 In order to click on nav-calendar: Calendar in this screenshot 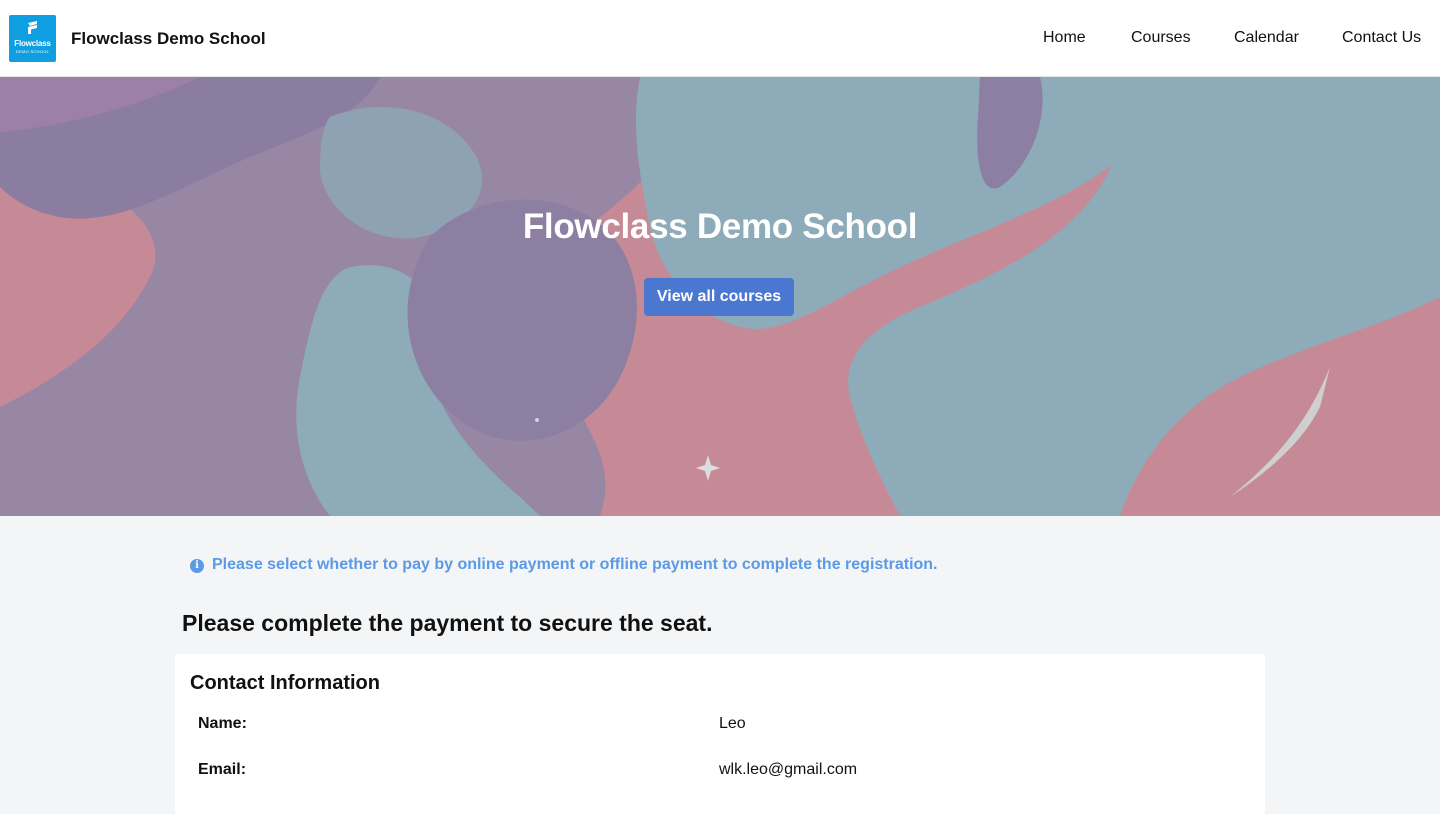, I will do `click(1266, 38)`.